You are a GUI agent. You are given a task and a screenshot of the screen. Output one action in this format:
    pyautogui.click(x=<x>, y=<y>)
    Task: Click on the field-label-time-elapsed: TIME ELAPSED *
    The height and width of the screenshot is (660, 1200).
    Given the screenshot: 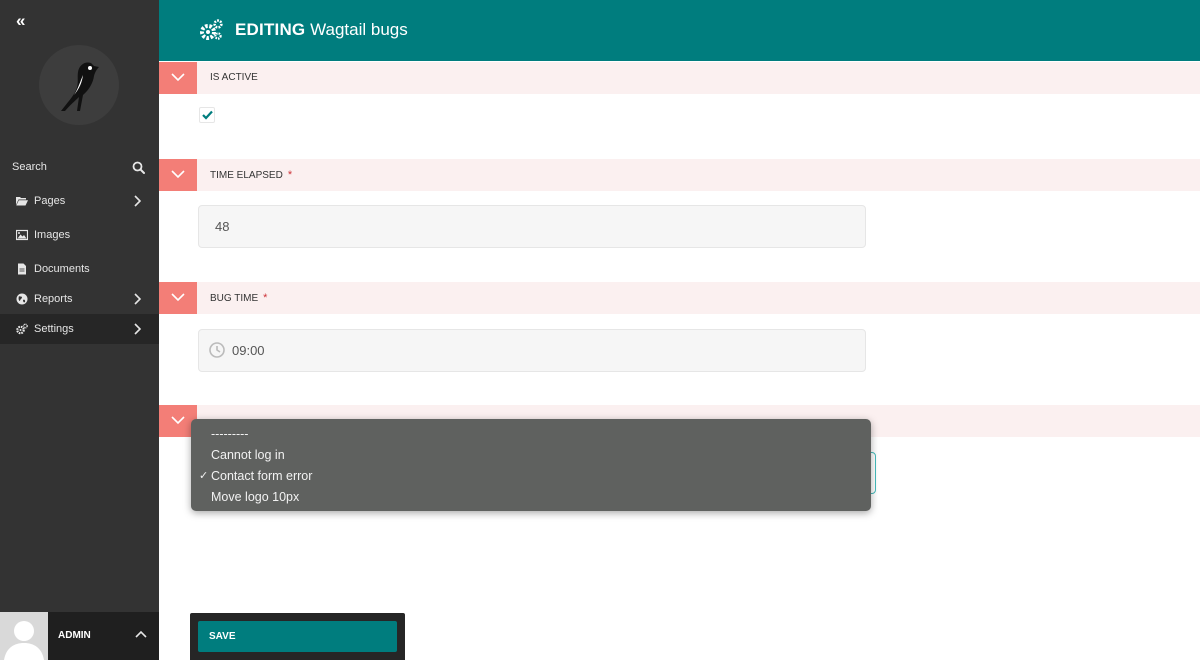 What is the action you would take?
    pyautogui.click(x=251, y=175)
    